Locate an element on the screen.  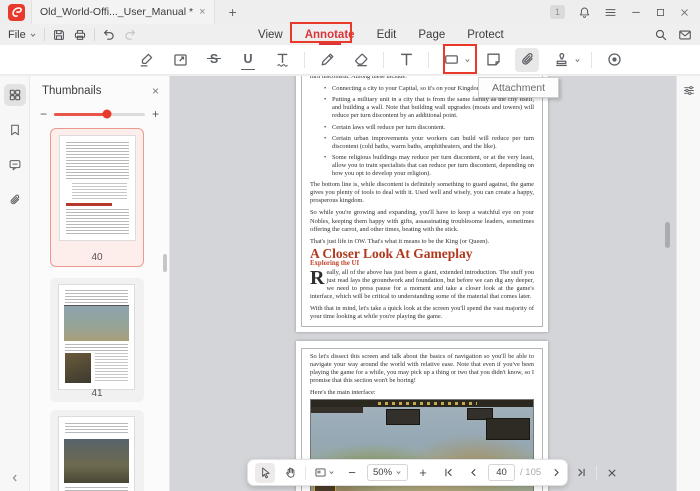
notification-badge: 1 is located at coordinates (557, 12).